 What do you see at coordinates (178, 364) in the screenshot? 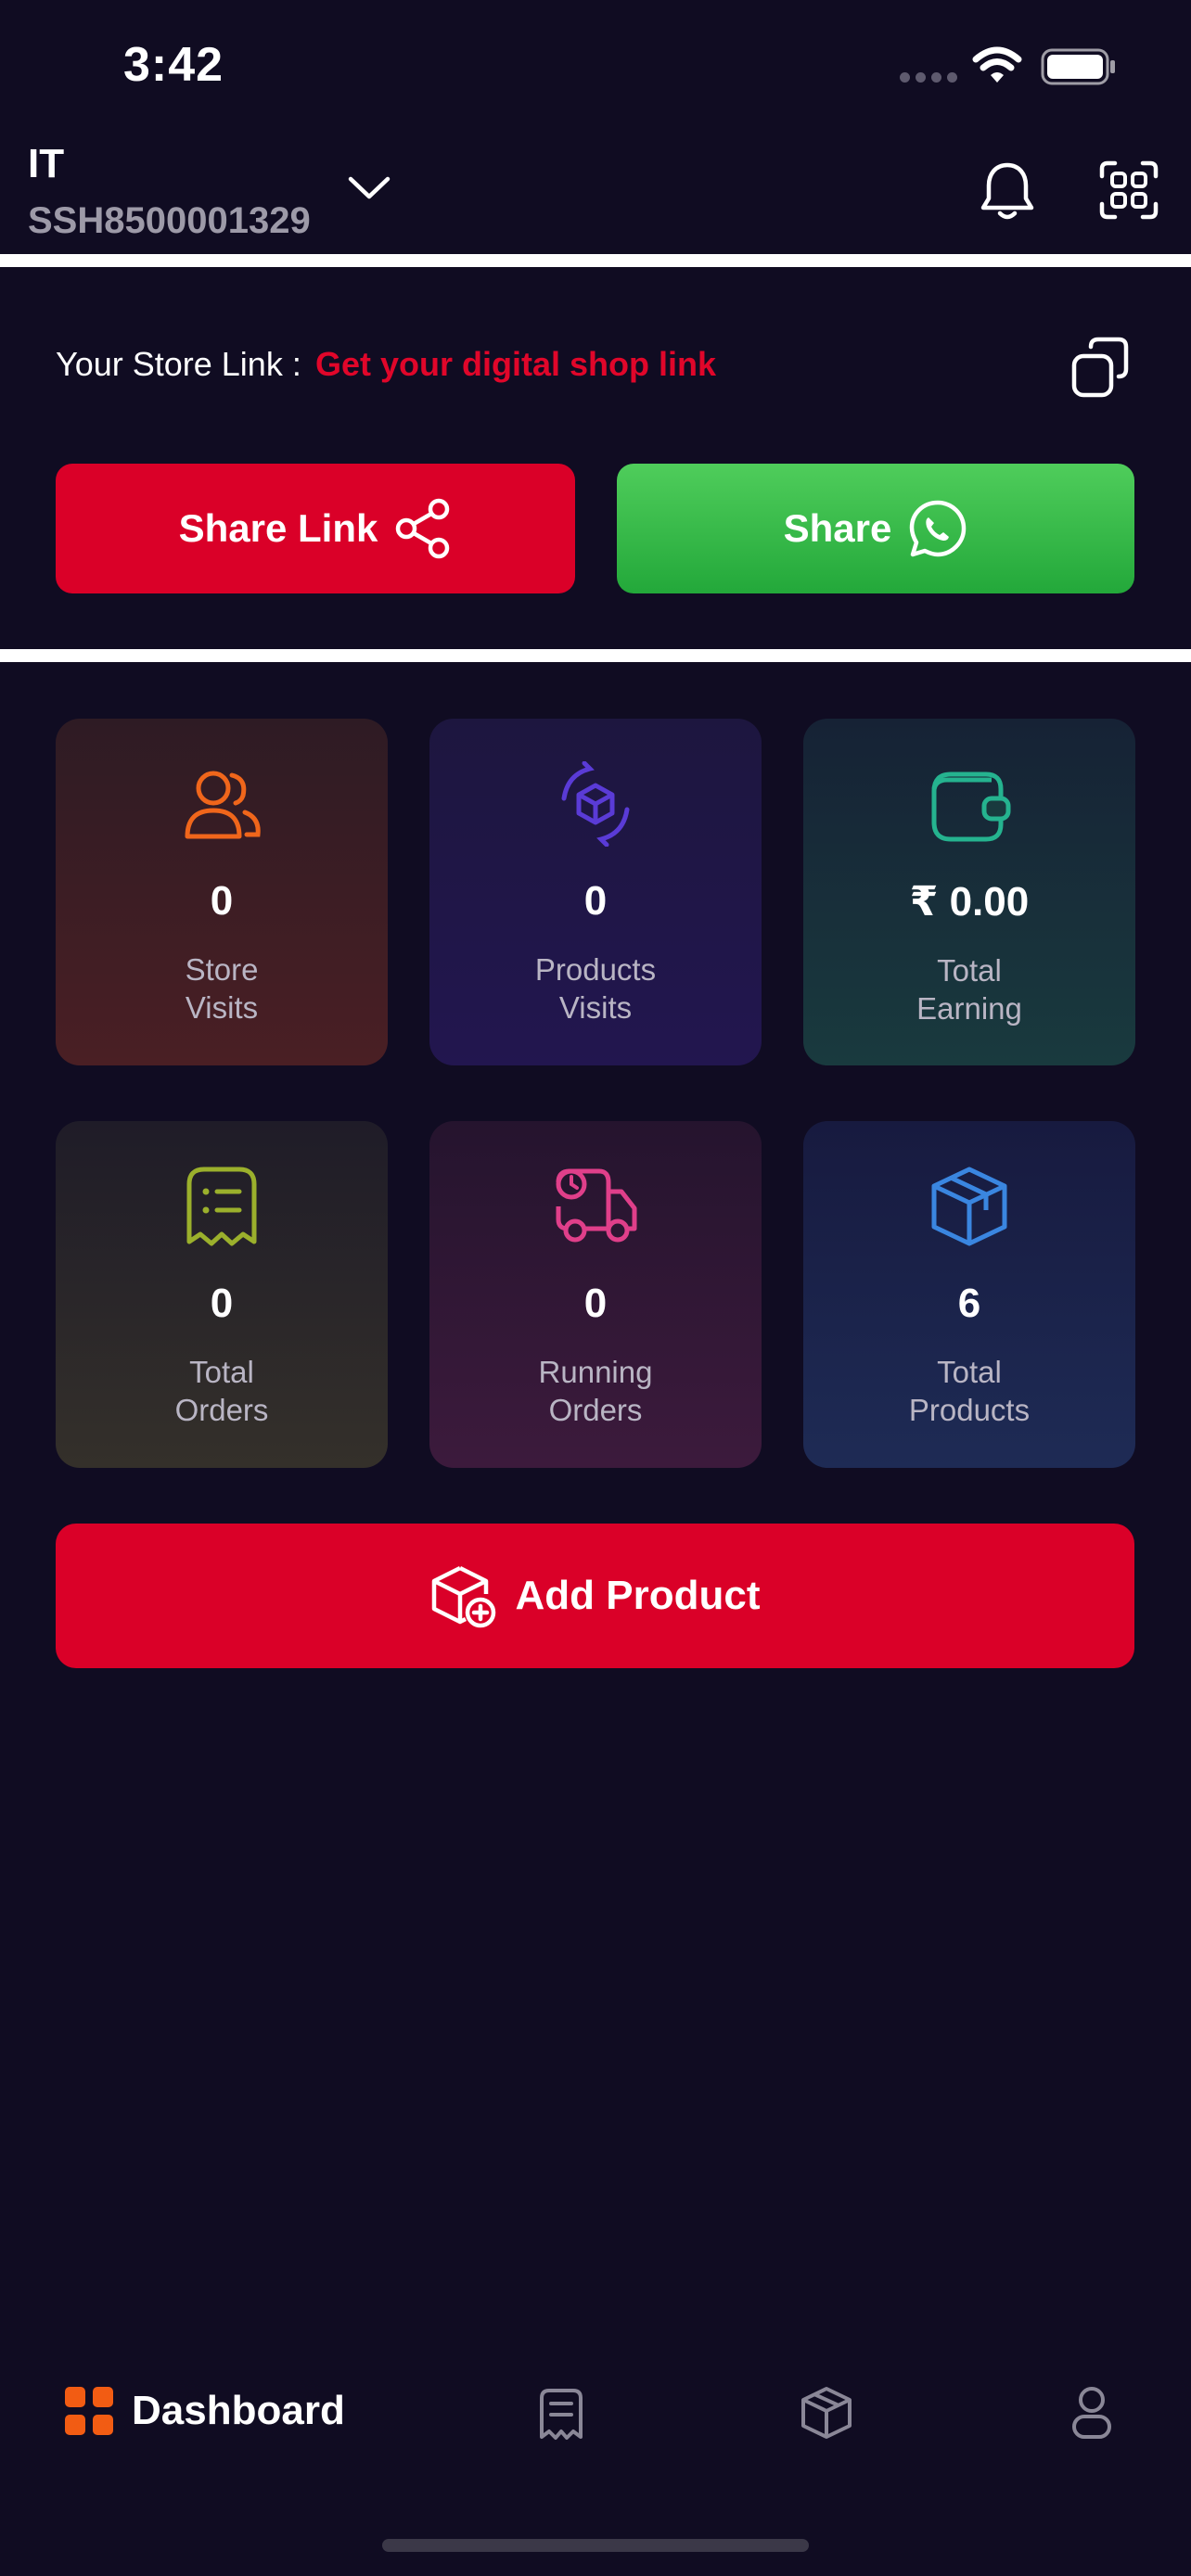
I see `store-link-label: Your Store Link :` at bounding box center [178, 364].